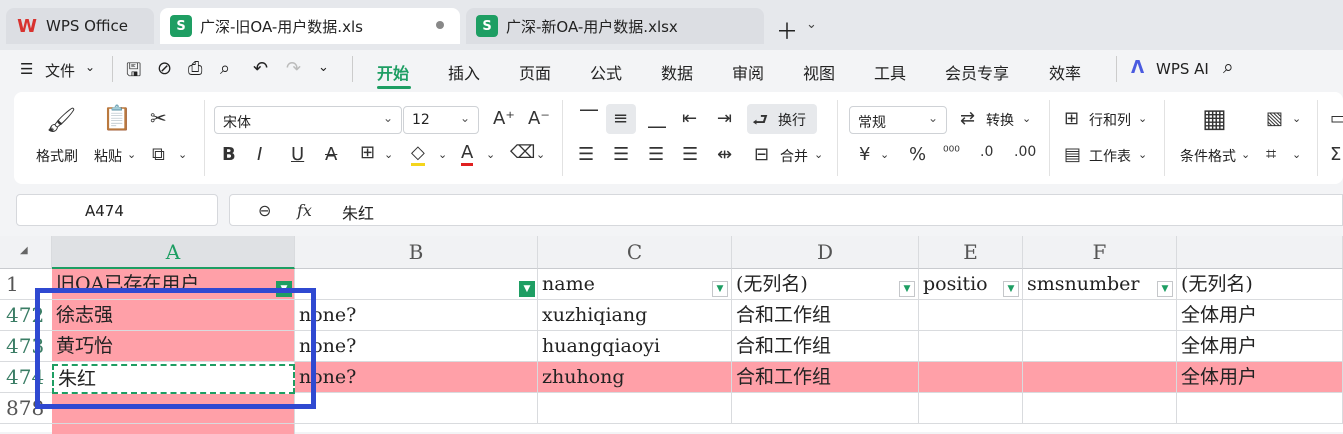 The image size is (1343, 434). What do you see at coordinates (786, 210) in the screenshot?
I see `formula-bar: ⊖ fx 朱红` at bounding box center [786, 210].